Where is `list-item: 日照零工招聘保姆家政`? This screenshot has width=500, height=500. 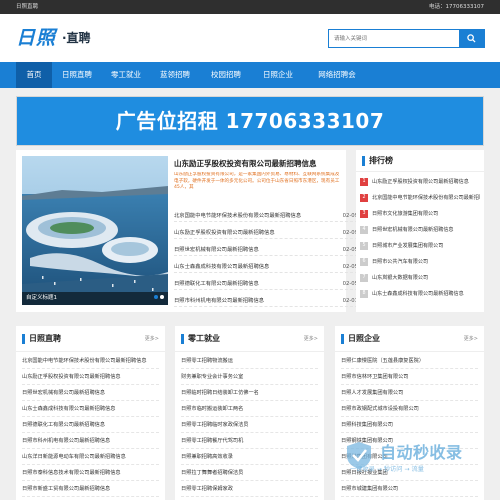
list-item: 日照零工招聘保姆家政 is located at coordinates (249, 489).